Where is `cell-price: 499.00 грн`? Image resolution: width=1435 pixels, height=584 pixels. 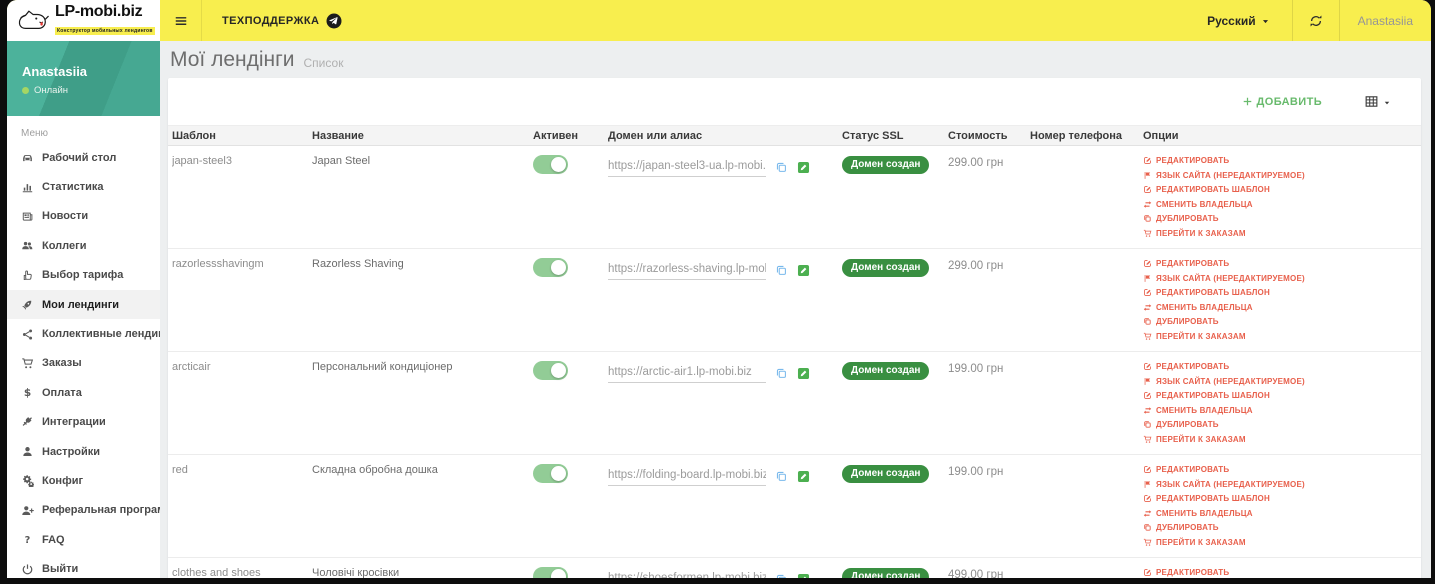 cell-price: 499.00 грн is located at coordinates (976, 573).